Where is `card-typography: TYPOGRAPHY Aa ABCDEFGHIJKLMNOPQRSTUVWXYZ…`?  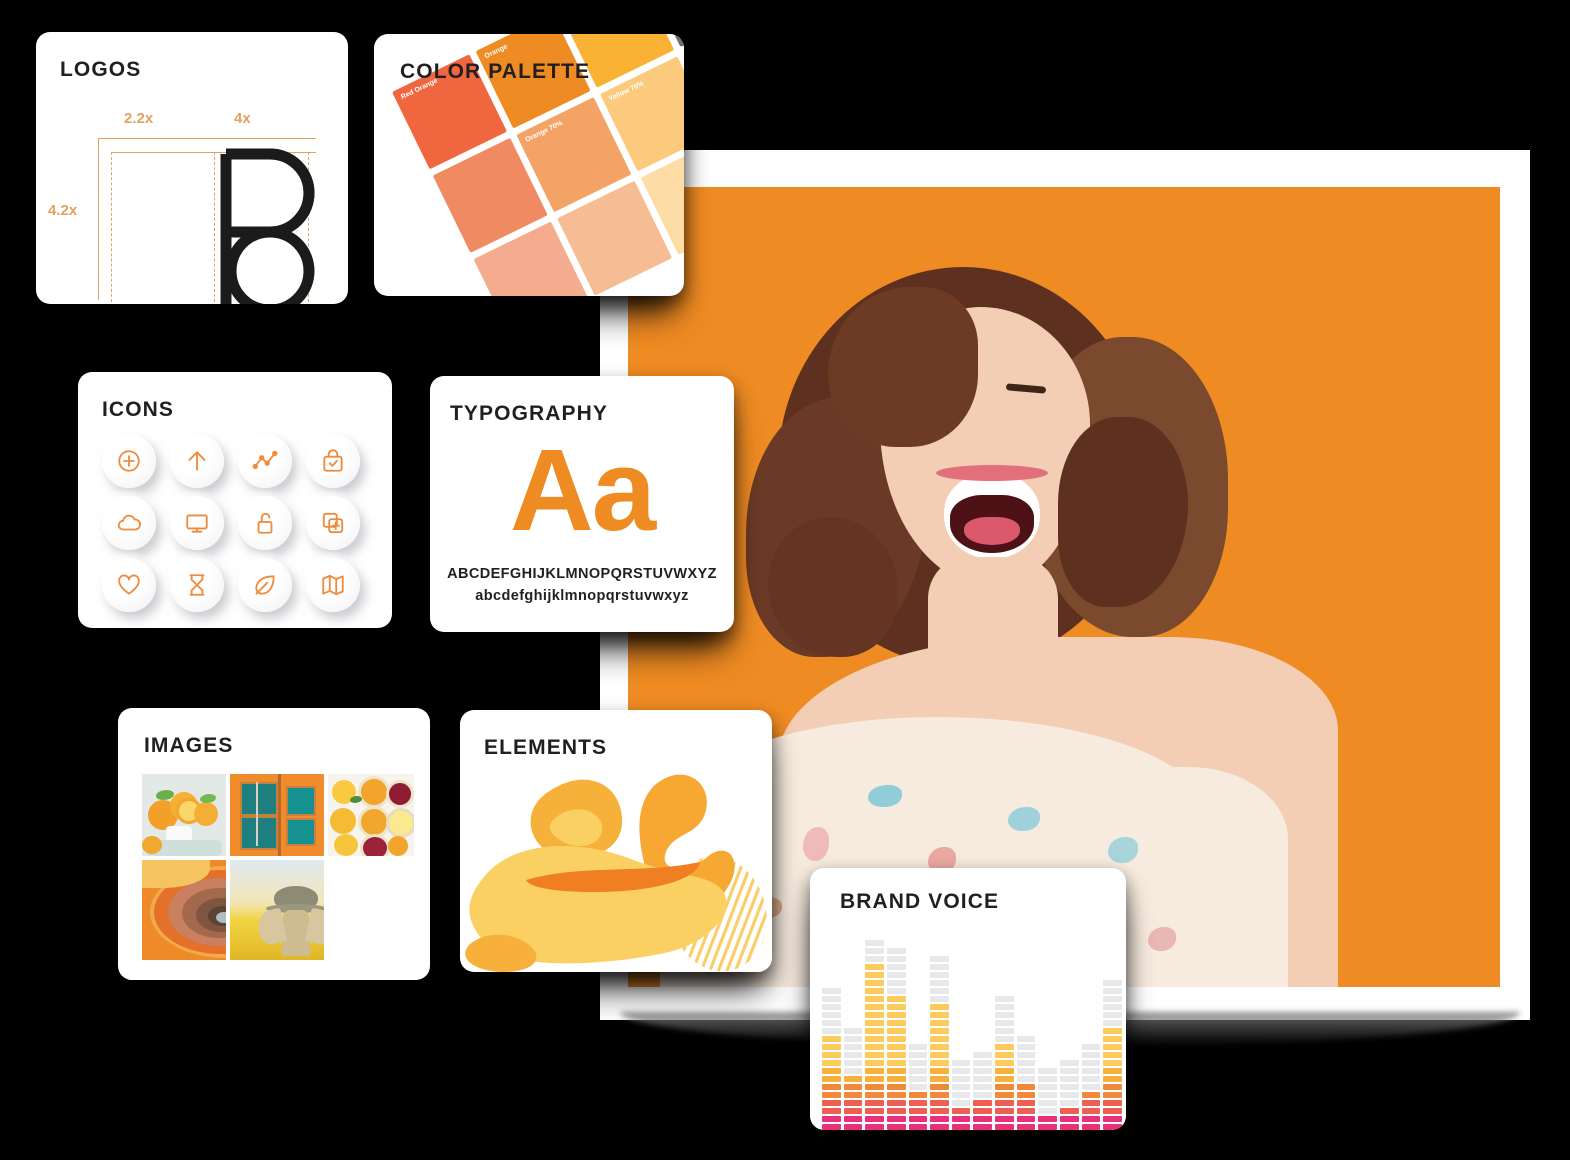
card-typography: TYPOGRAPHY Aa ABCDEFGHIJKLMNOPQRSTUVWXYZ… is located at coordinates (582, 504).